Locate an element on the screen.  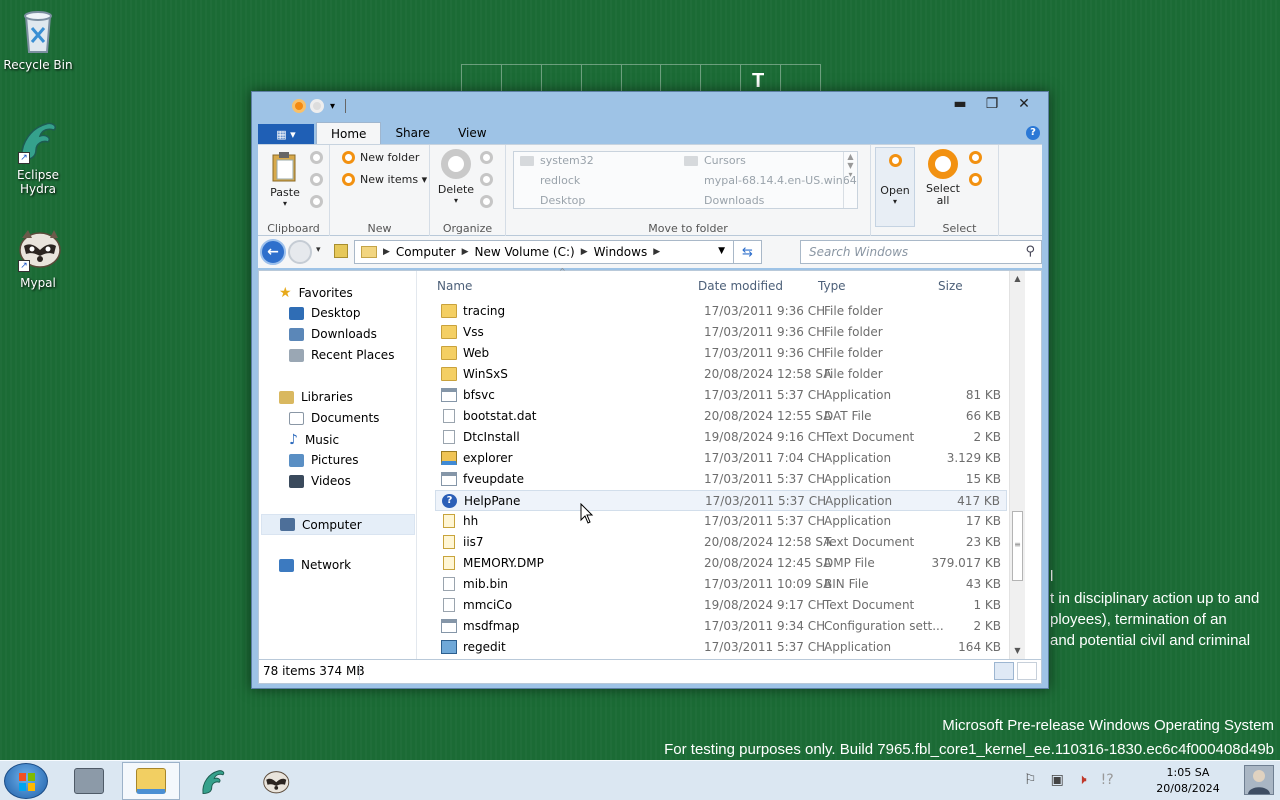
desktop-icon-recycle-bin: Recycle Bin is located at coordinates (38, 39).